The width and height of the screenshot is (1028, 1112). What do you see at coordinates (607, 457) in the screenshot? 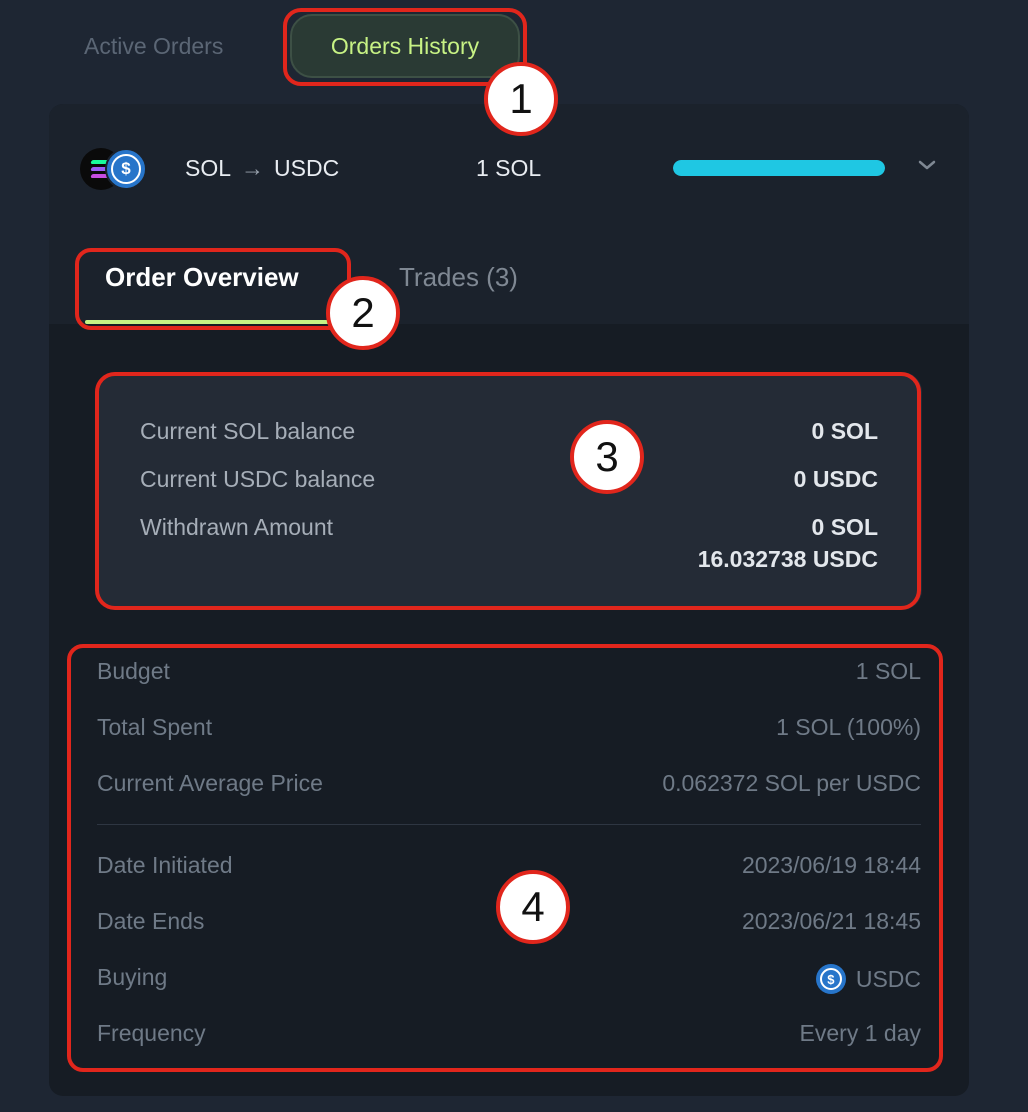
I see `annotation-marker-3: 3` at bounding box center [607, 457].